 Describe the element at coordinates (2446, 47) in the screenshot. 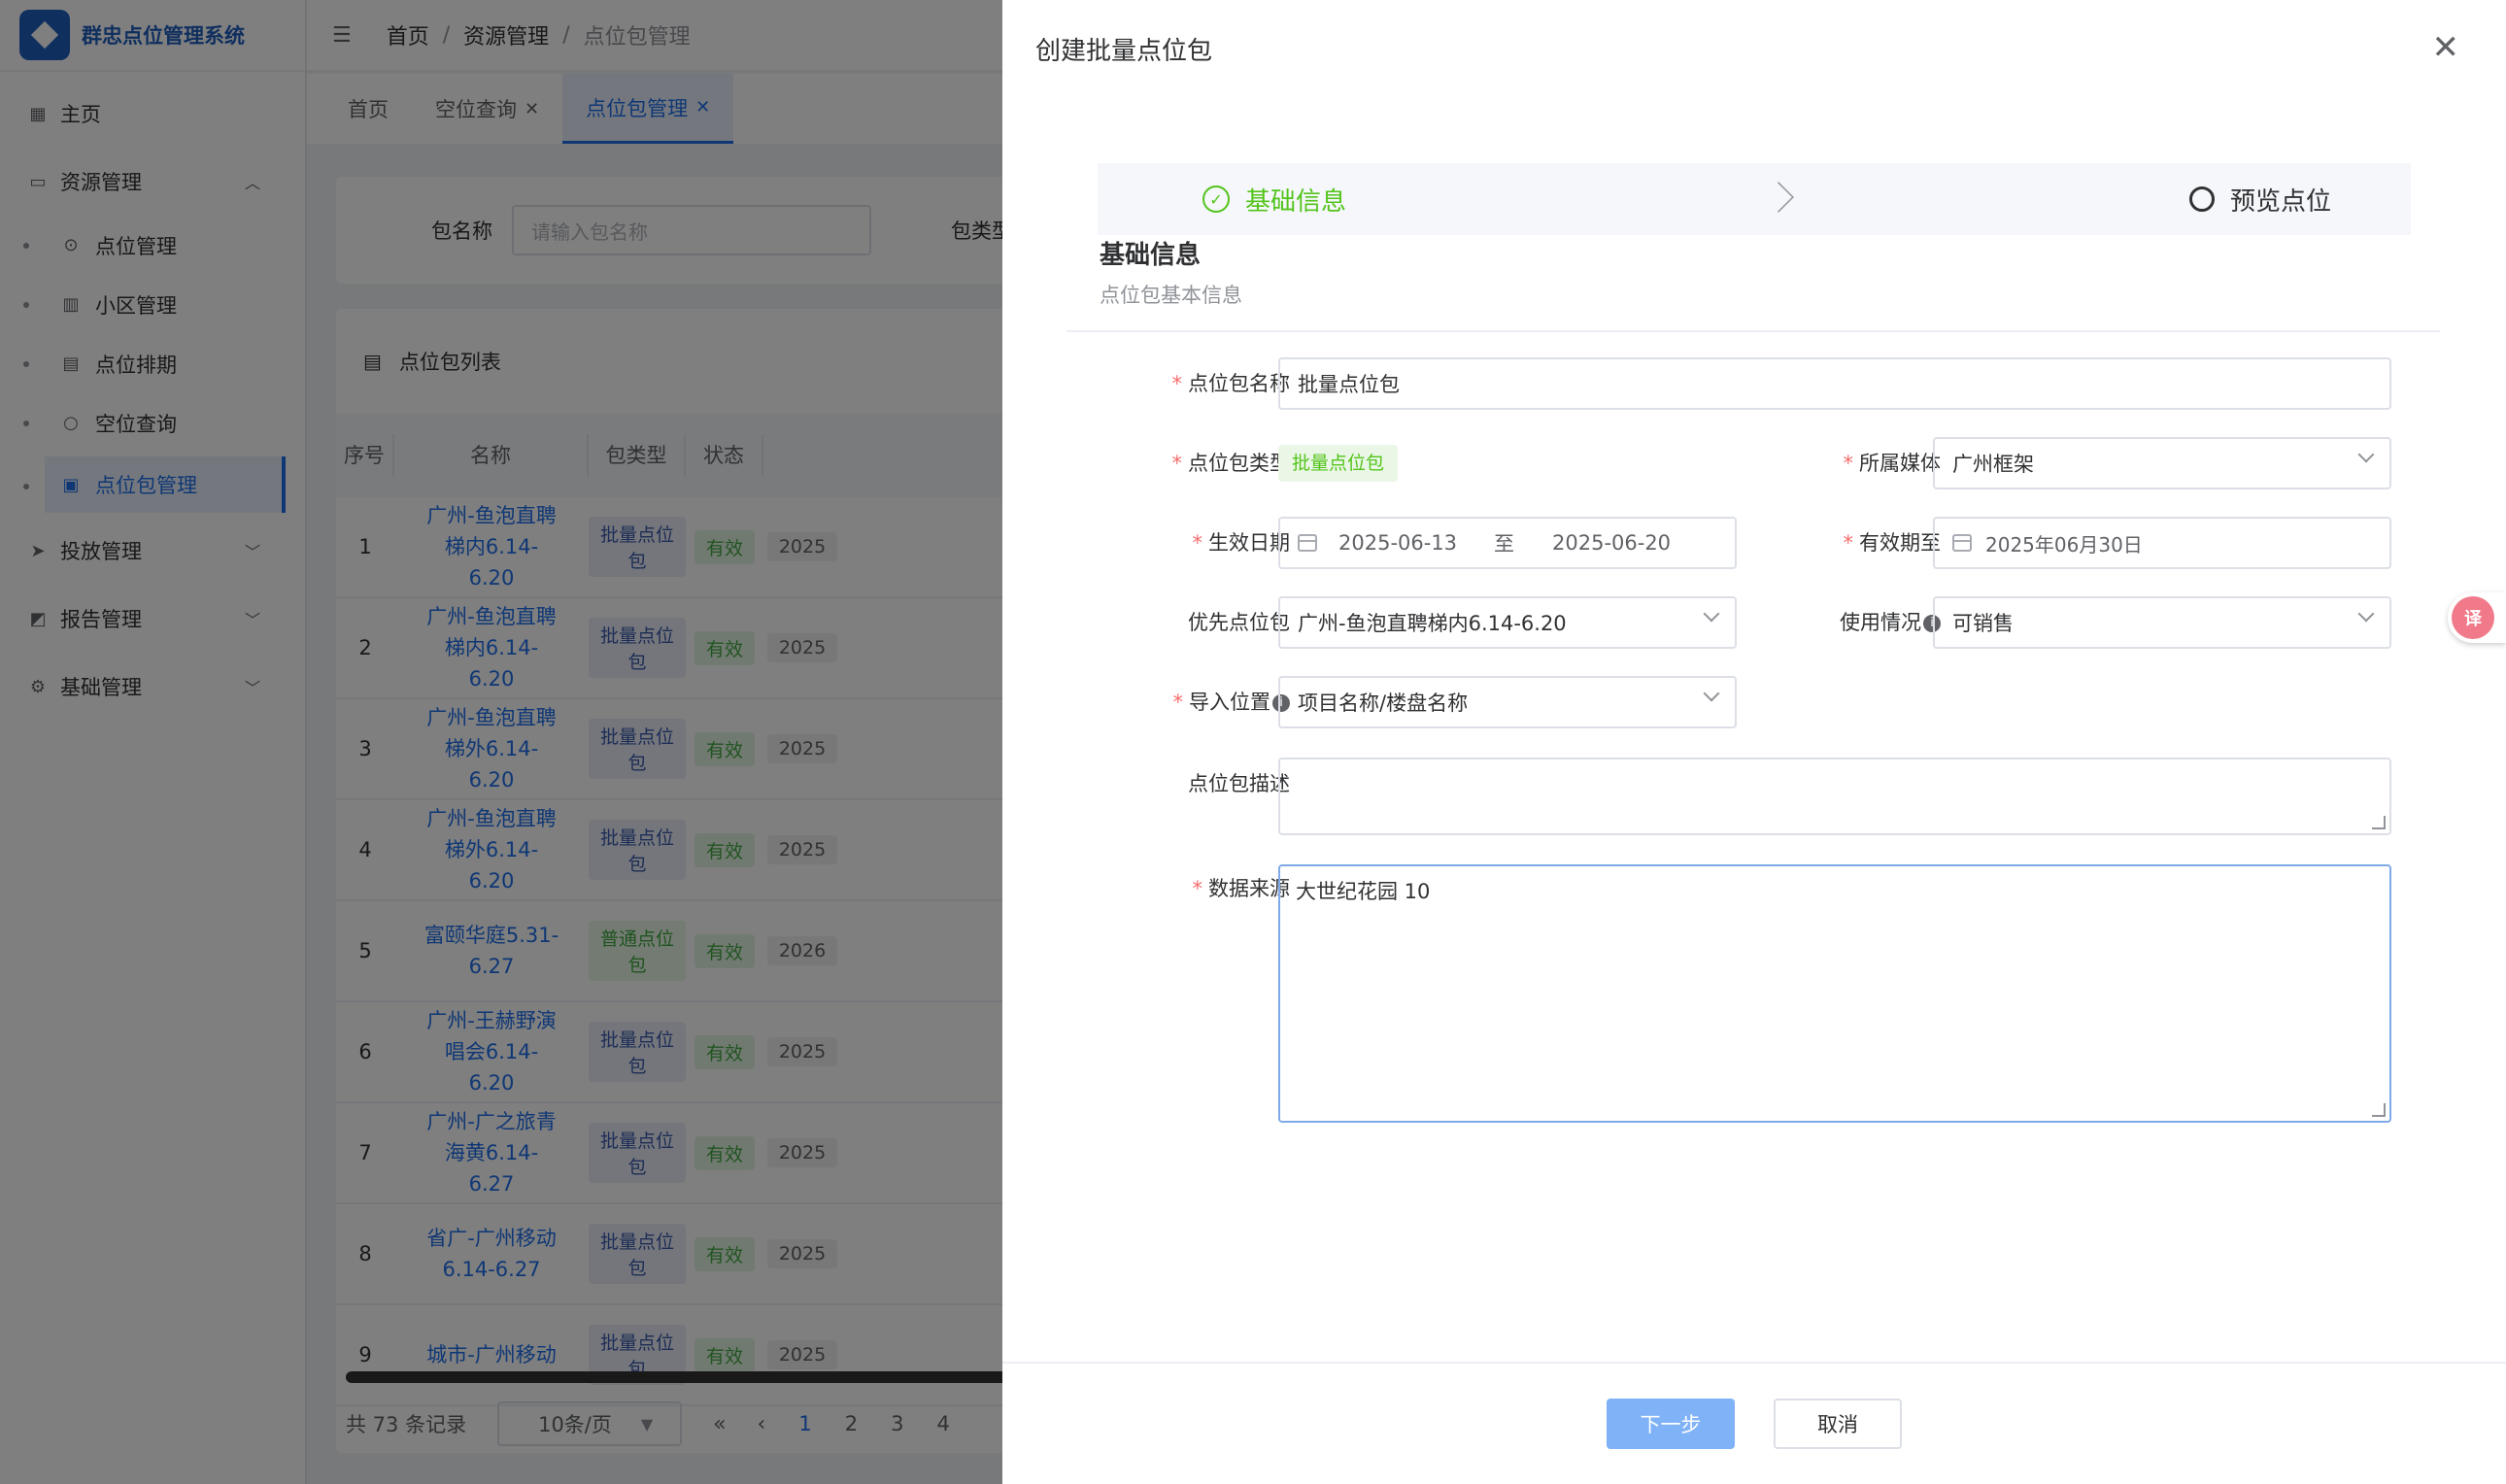

I see `close-icon: ✕` at that location.